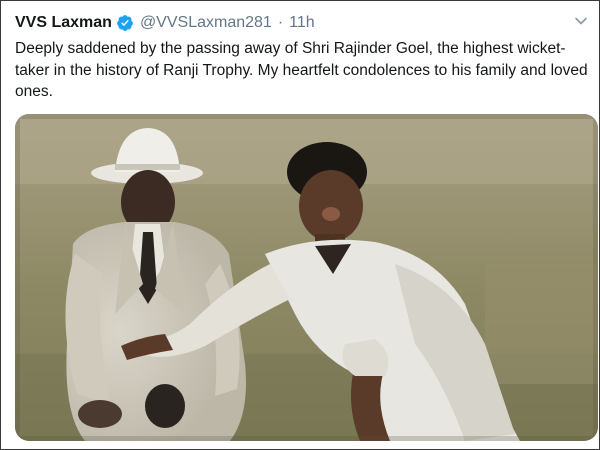  I want to click on tweet-header: VVS Laxman @VVSLaxman281 · 11h, so click(165, 23).